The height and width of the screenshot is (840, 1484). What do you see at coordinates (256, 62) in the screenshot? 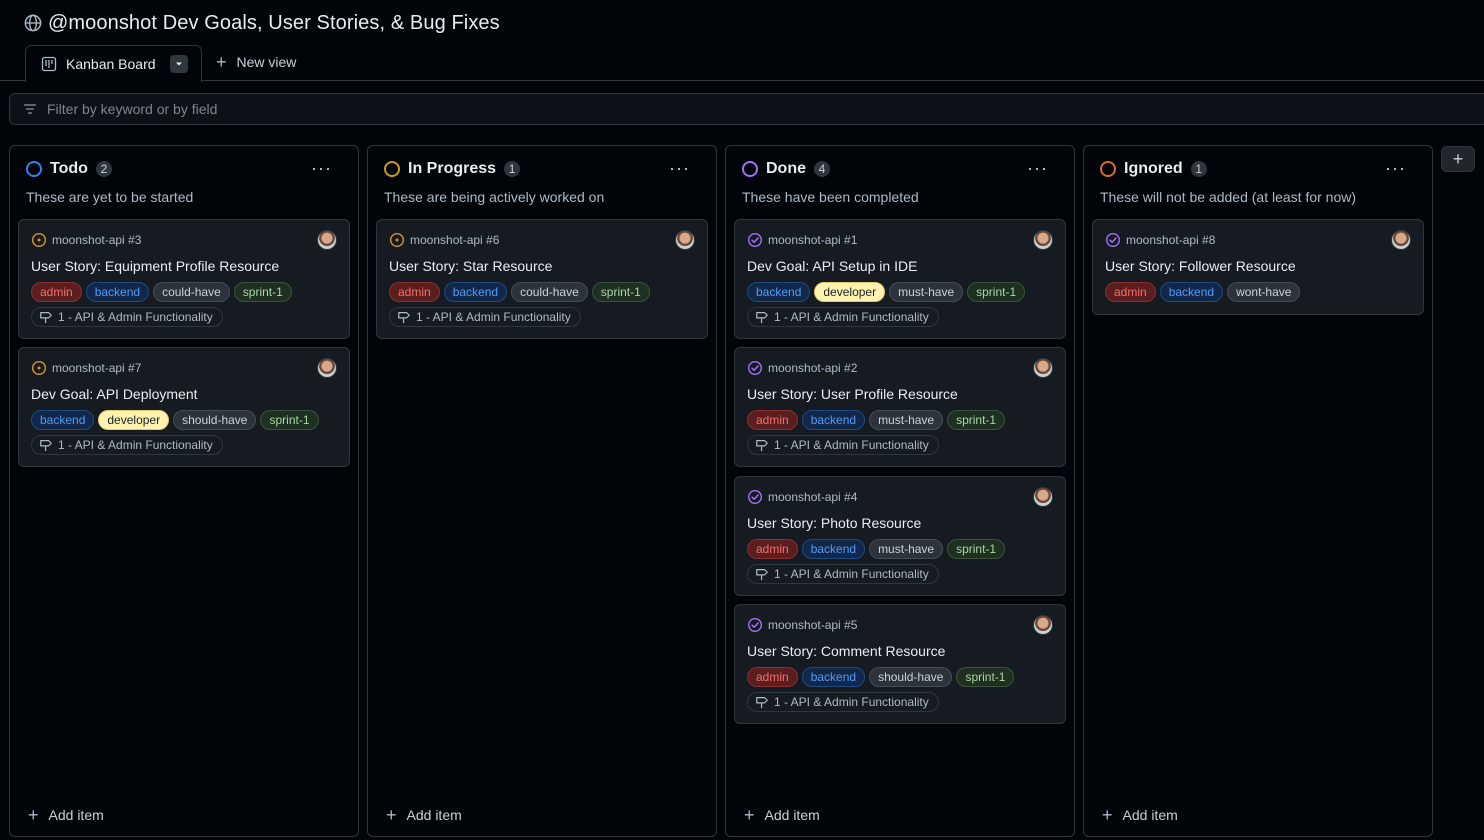
I see `new-view-button: + New view` at bounding box center [256, 62].